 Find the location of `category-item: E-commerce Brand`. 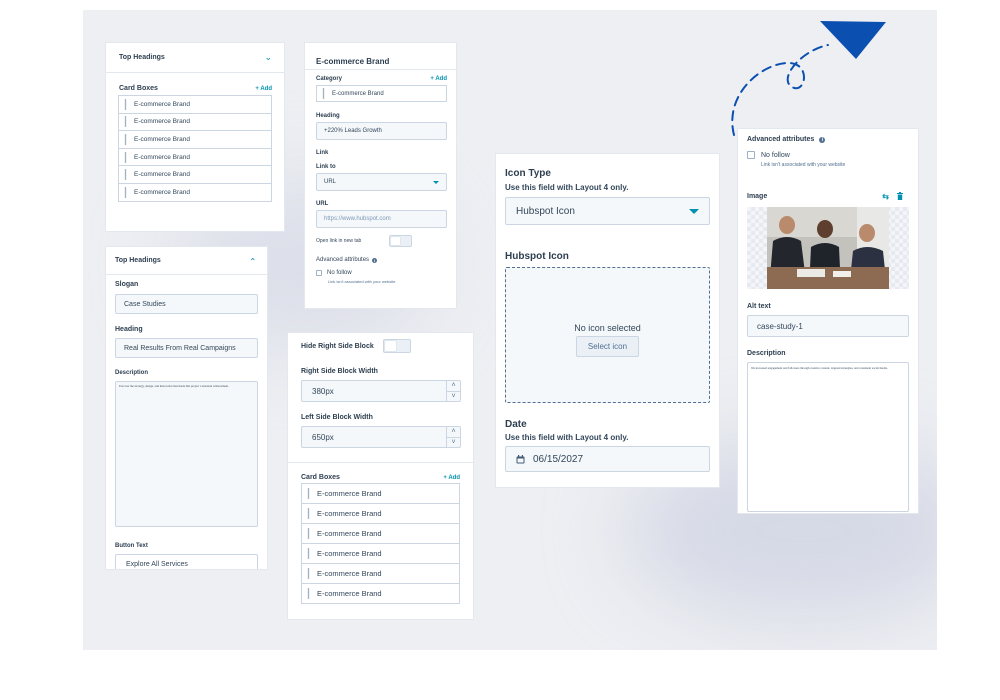

category-item: E-commerce Brand is located at coordinates (381, 93).